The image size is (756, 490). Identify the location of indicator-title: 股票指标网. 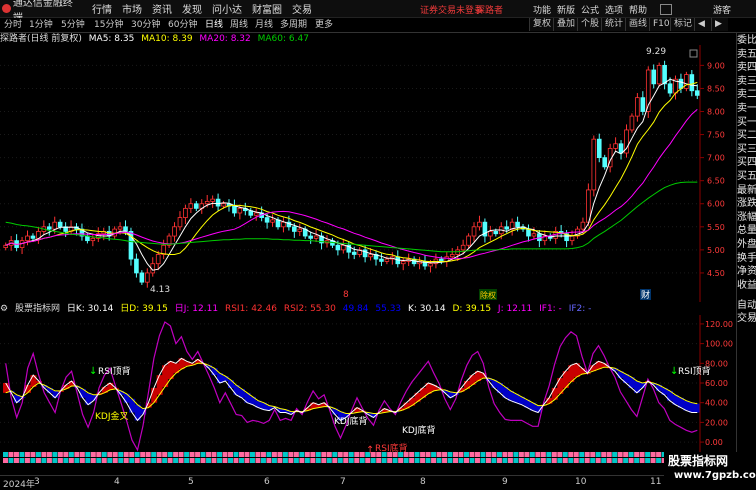
(37, 309).